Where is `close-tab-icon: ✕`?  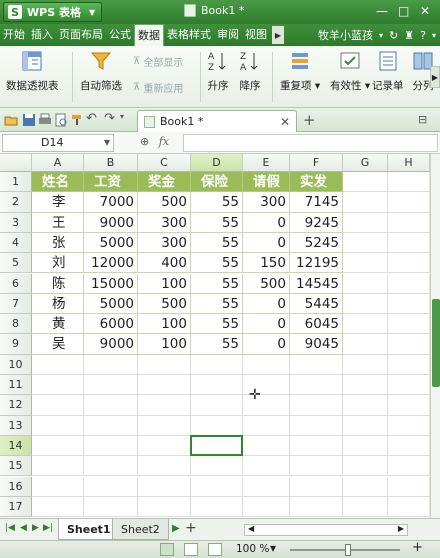 close-tab-icon: ✕ is located at coordinates (285, 122).